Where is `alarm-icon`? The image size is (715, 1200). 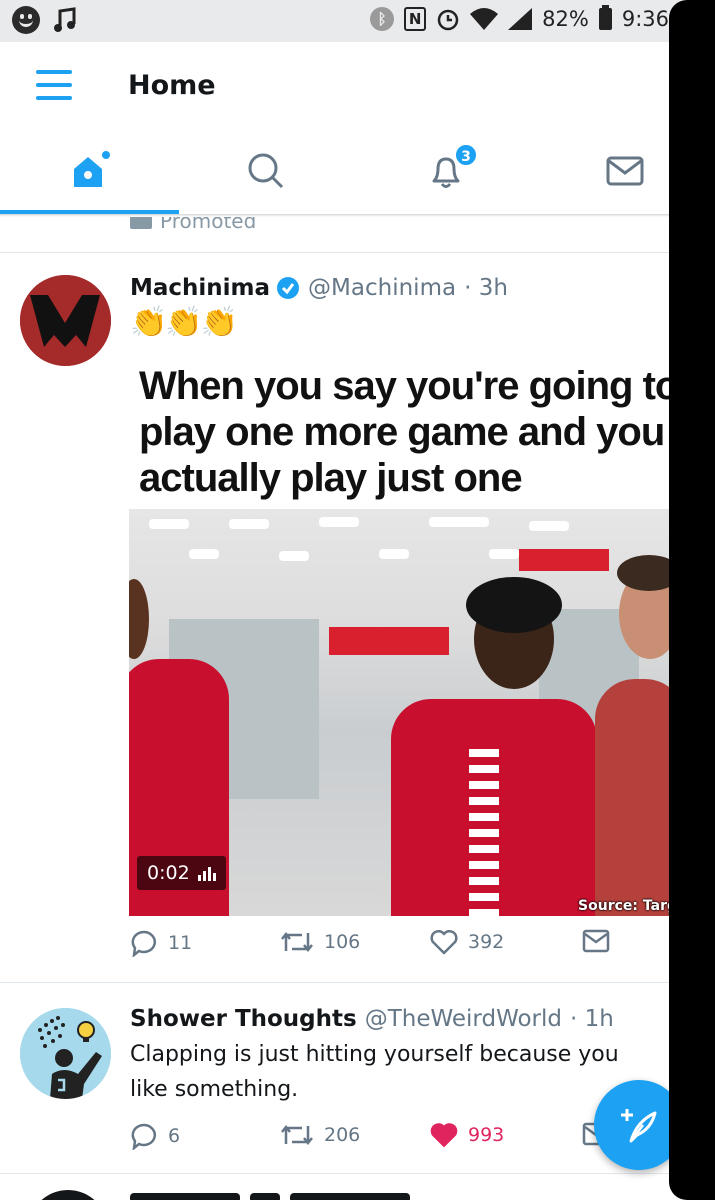
alarm-icon is located at coordinates (448, 20).